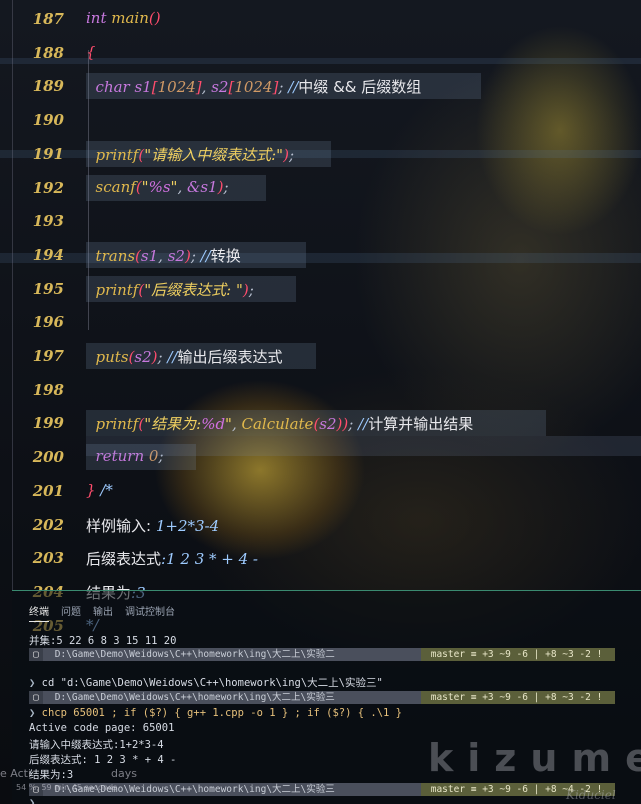 The width and height of the screenshot is (641, 804). I want to click on code-token: {, so click(91, 51).